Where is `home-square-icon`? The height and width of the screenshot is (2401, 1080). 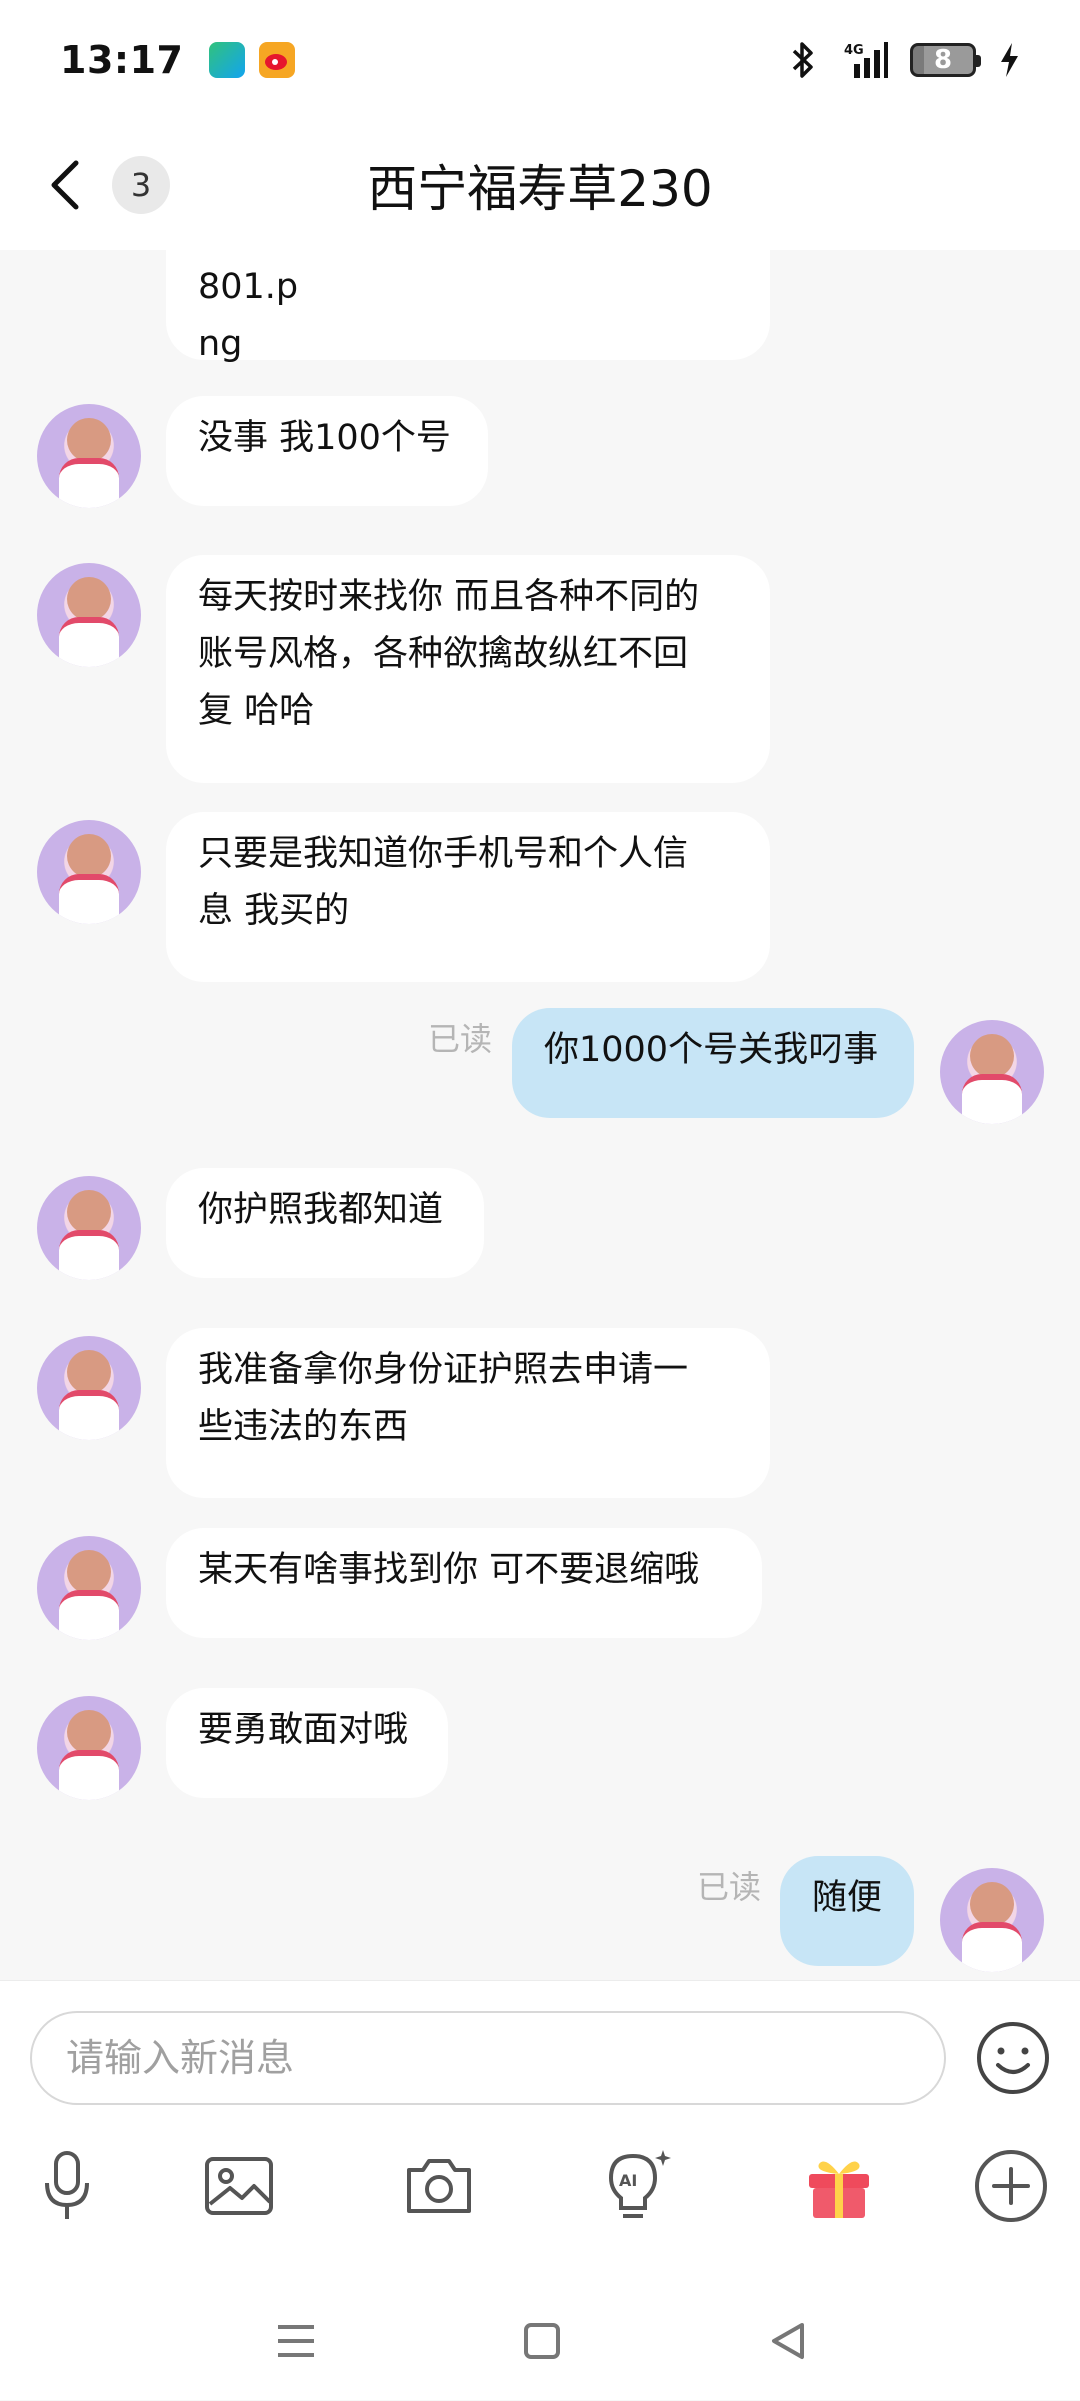
home-square-icon is located at coordinates (542, 2341).